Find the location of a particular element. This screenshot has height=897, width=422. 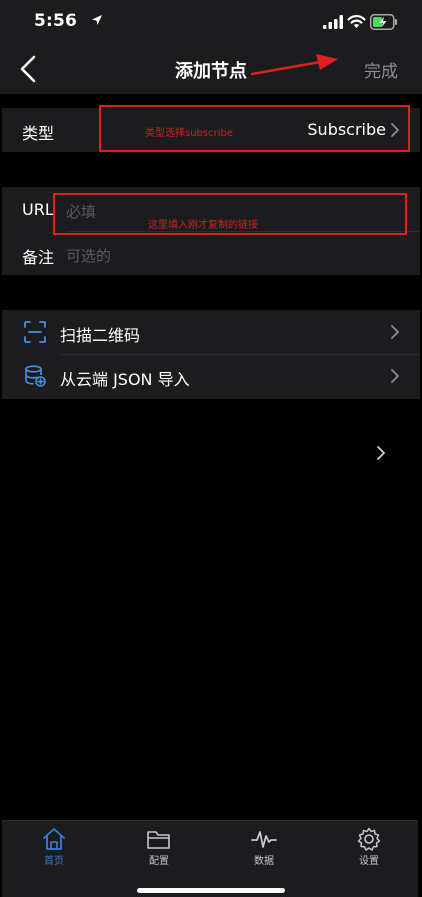

tab-home: 首页 is located at coordinates (54, 847).